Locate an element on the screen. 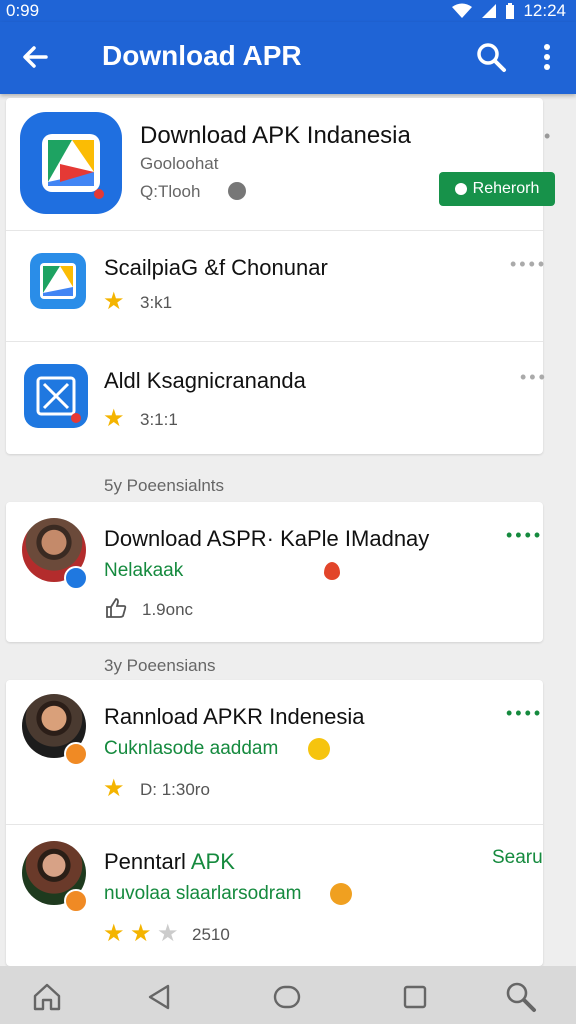  app-rating: 3:k1 is located at coordinates (156, 302).